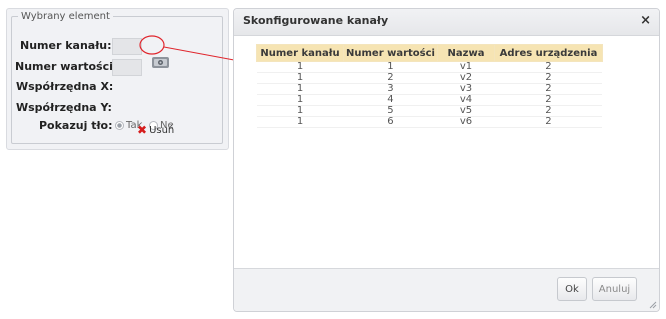 The height and width of the screenshot is (319, 666). Describe the element at coordinates (446, 22) in the screenshot. I see `dialog-header: Skonfigurowane kanały ×` at that location.